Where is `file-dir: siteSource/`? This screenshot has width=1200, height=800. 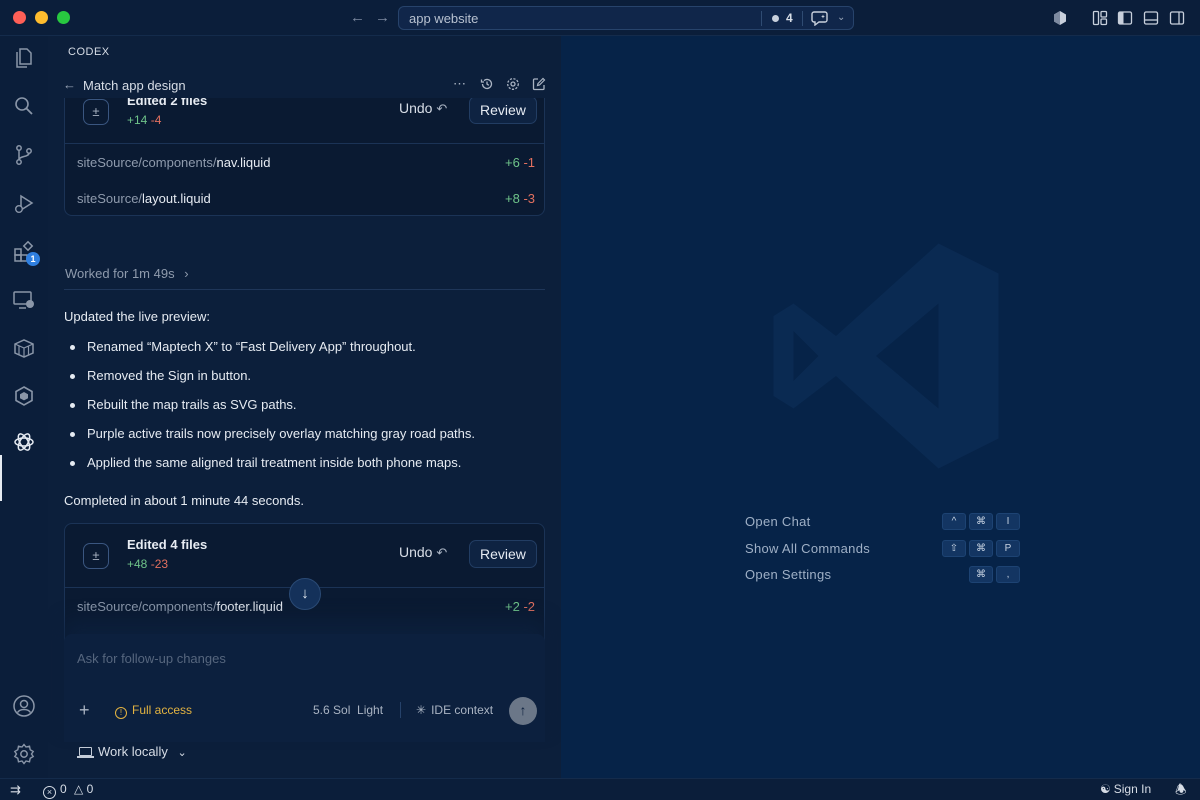
file-dir: siteSource/ is located at coordinates (110, 198).